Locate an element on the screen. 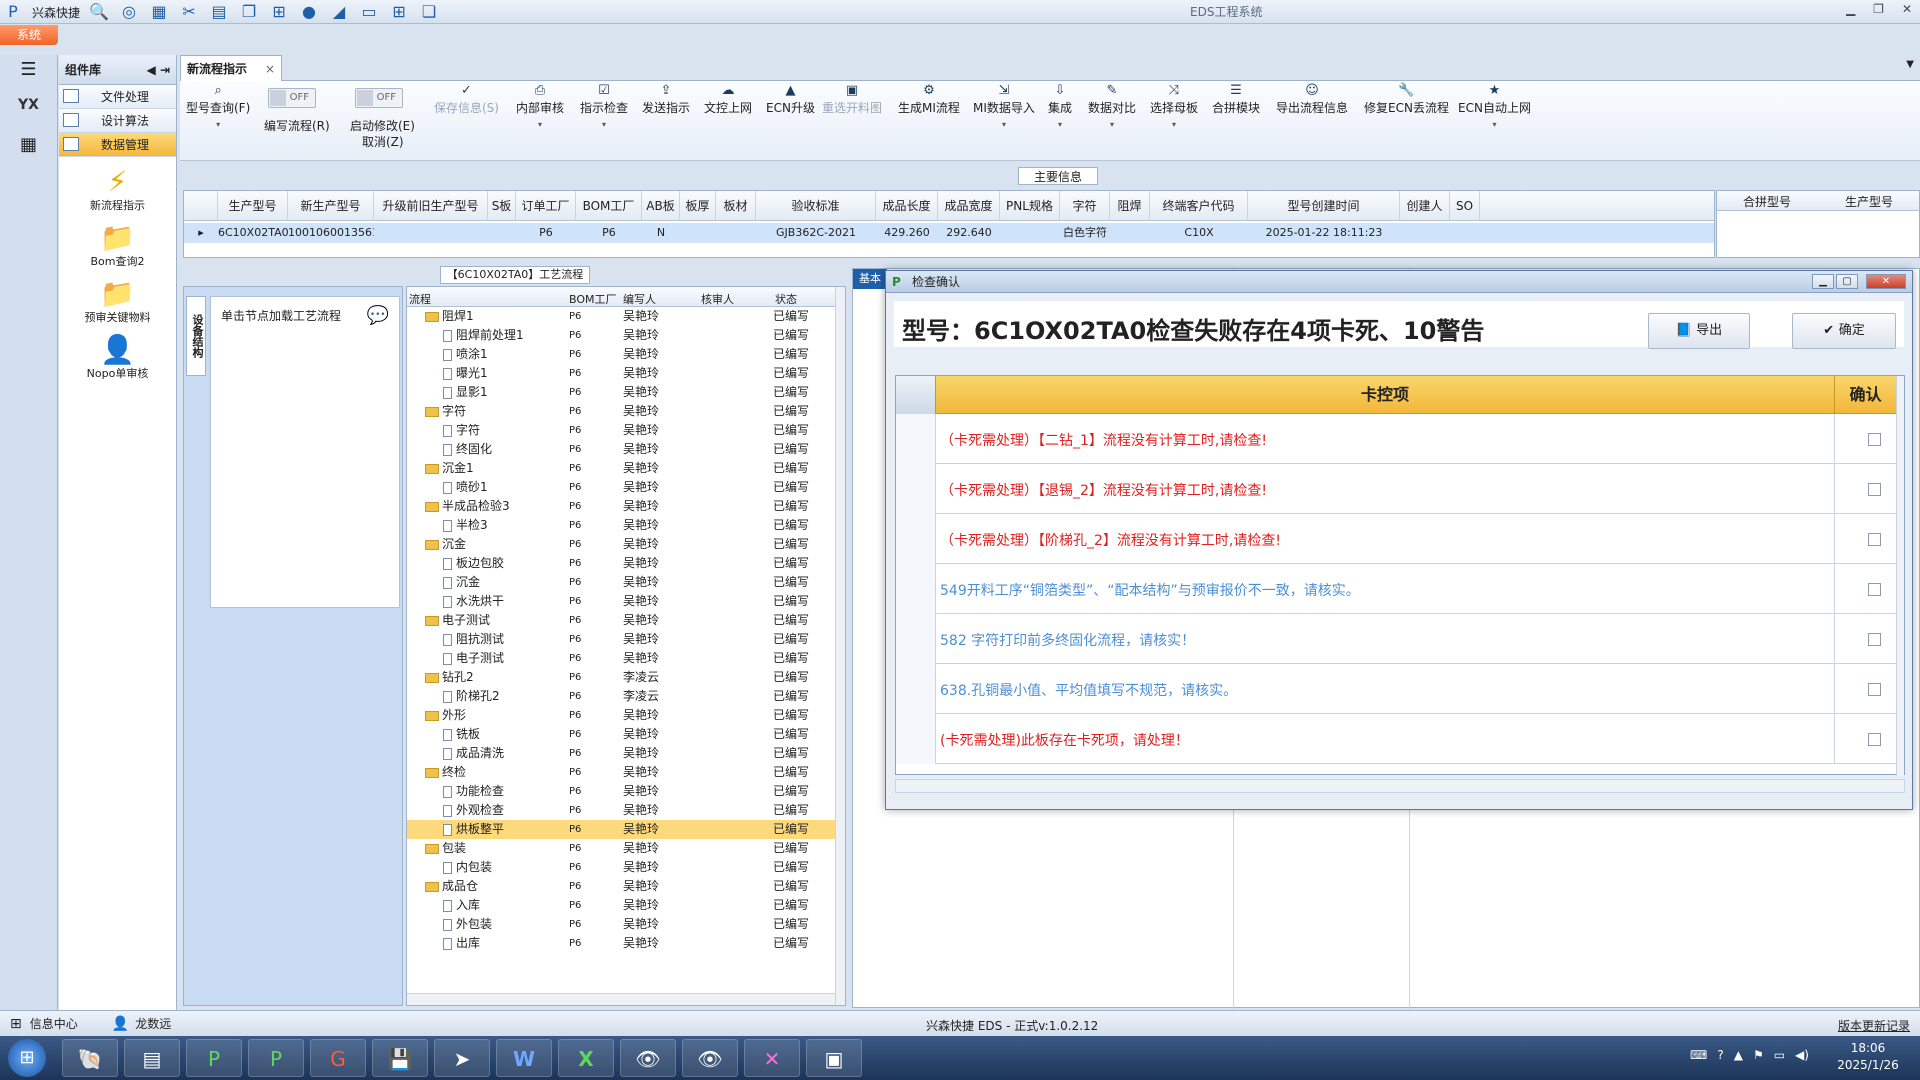 The width and height of the screenshot is (1920, 1080). integrate-button: ⇩ 集成 ▾ is located at coordinates (1060, 106).